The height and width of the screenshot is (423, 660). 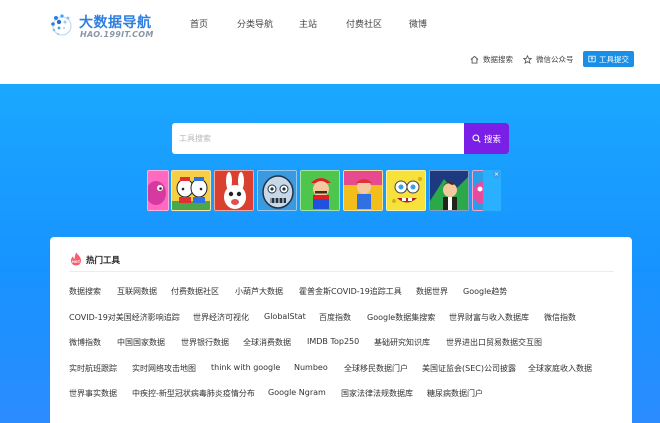 I want to click on hot-tool-link: 世界银行数据, so click(x=205, y=342).